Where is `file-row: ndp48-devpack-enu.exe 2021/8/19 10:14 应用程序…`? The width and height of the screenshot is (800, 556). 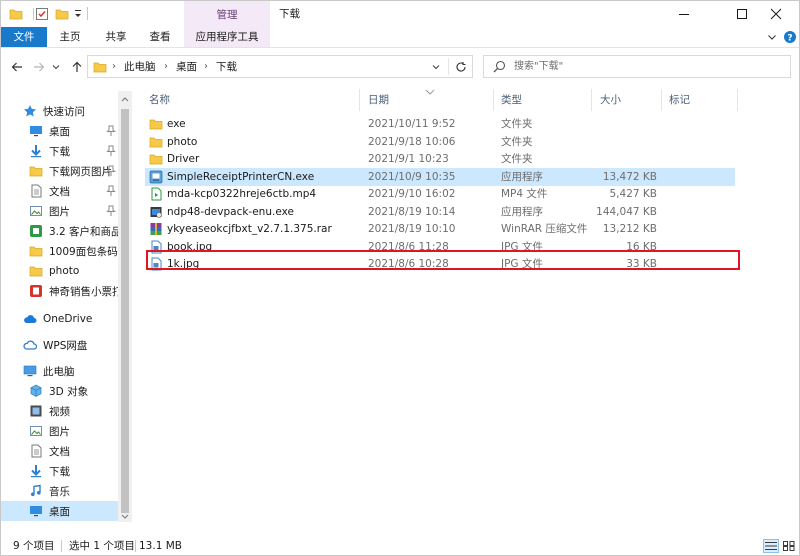 file-row: ndp48-devpack-enu.exe 2021/8/19 10:14 应用程序… is located at coordinates (440, 212).